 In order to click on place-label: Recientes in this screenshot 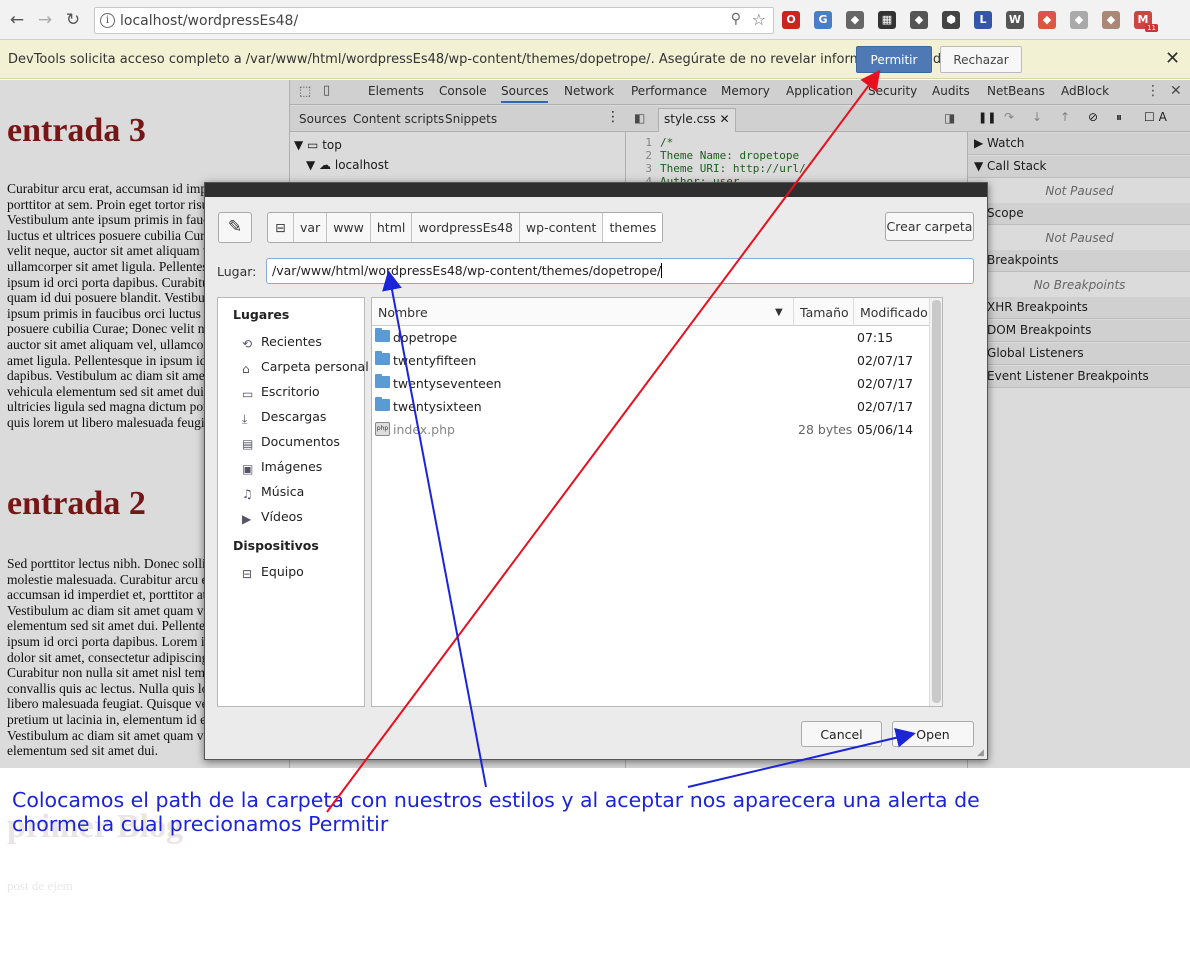, I will do `click(291, 341)`.